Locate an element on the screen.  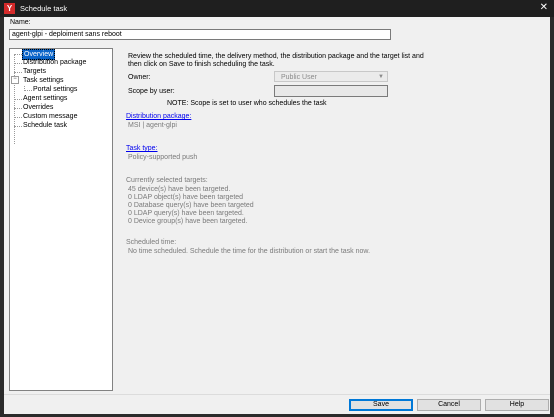
window-title: Schedule task is located at coordinates (44, 8).